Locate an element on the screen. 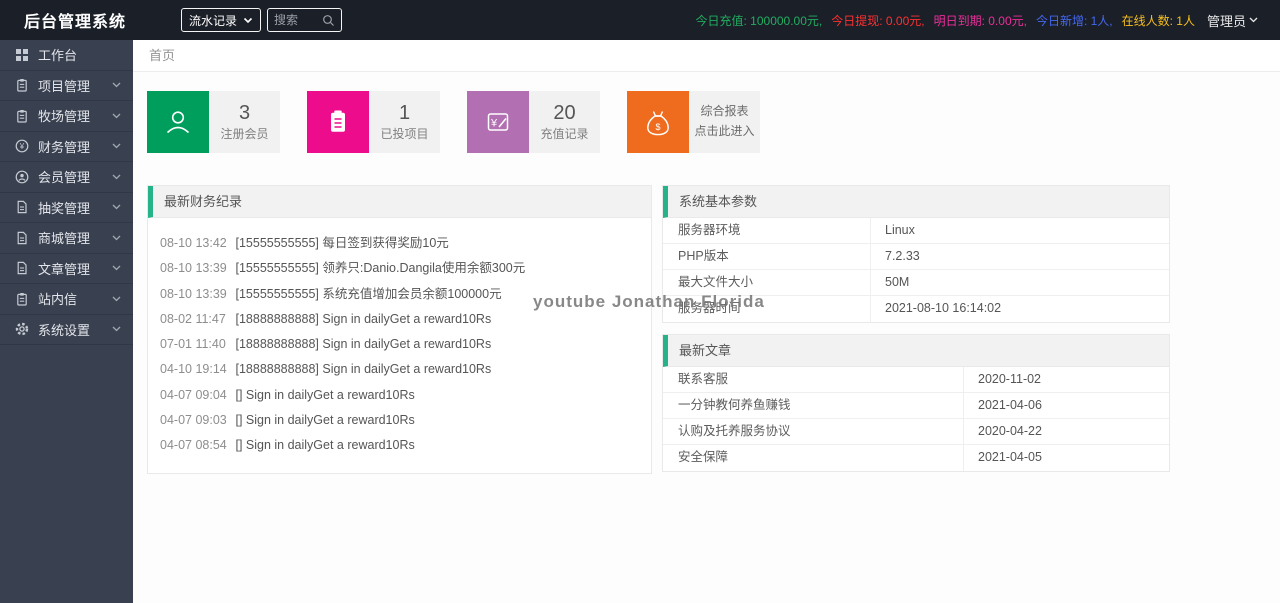 This screenshot has width=1280, height=603. sidebar-item-workbench: 工作台 is located at coordinates (66, 55).